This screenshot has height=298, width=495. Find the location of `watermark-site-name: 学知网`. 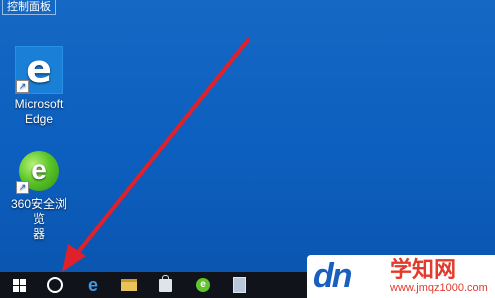

watermark-site-name: 学知网 is located at coordinates (423, 269).